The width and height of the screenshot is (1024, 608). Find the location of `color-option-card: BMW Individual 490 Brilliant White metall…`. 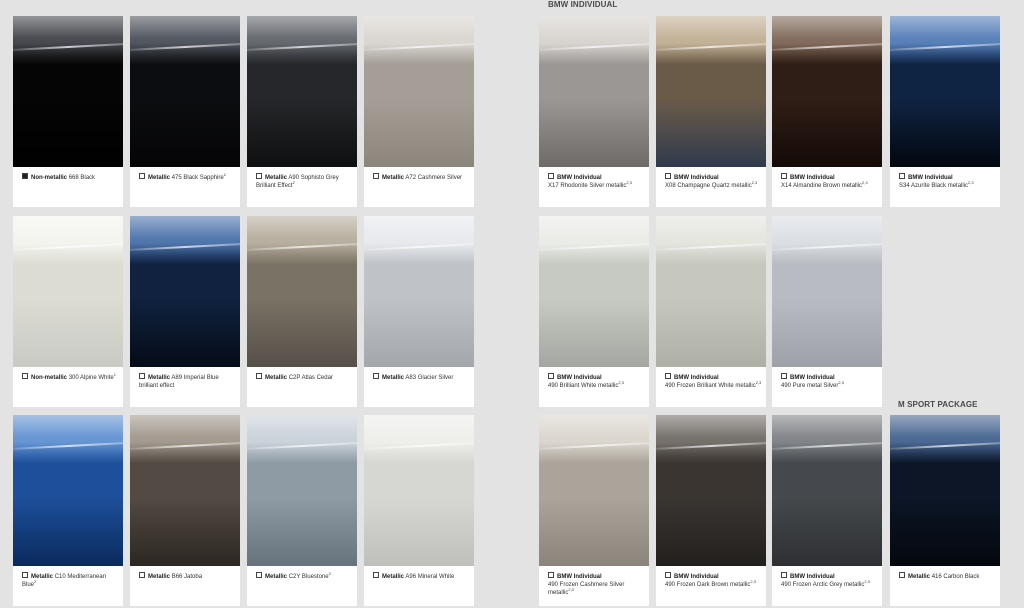

color-option-card: BMW Individual 490 Brilliant White metall… is located at coordinates (594, 311).